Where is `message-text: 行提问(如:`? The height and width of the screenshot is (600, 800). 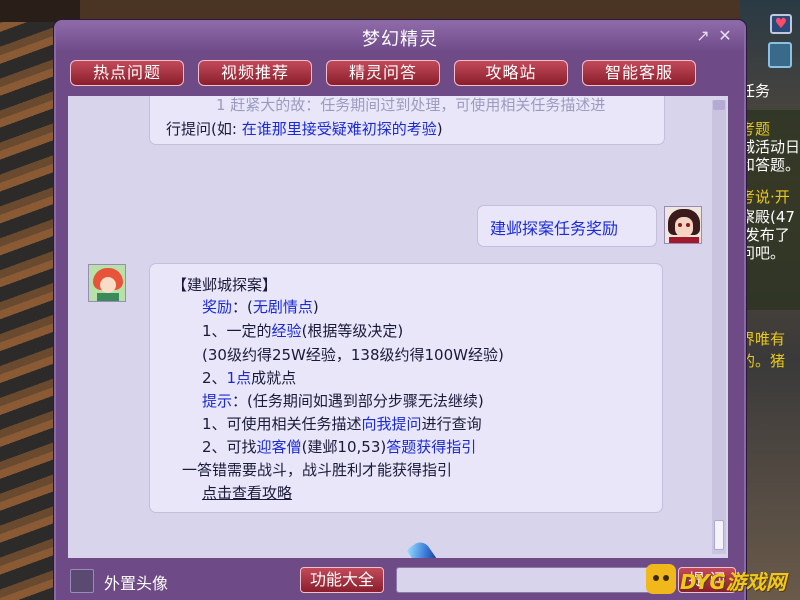 message-text: 行提问(如: is located at coordinates (204, 129).